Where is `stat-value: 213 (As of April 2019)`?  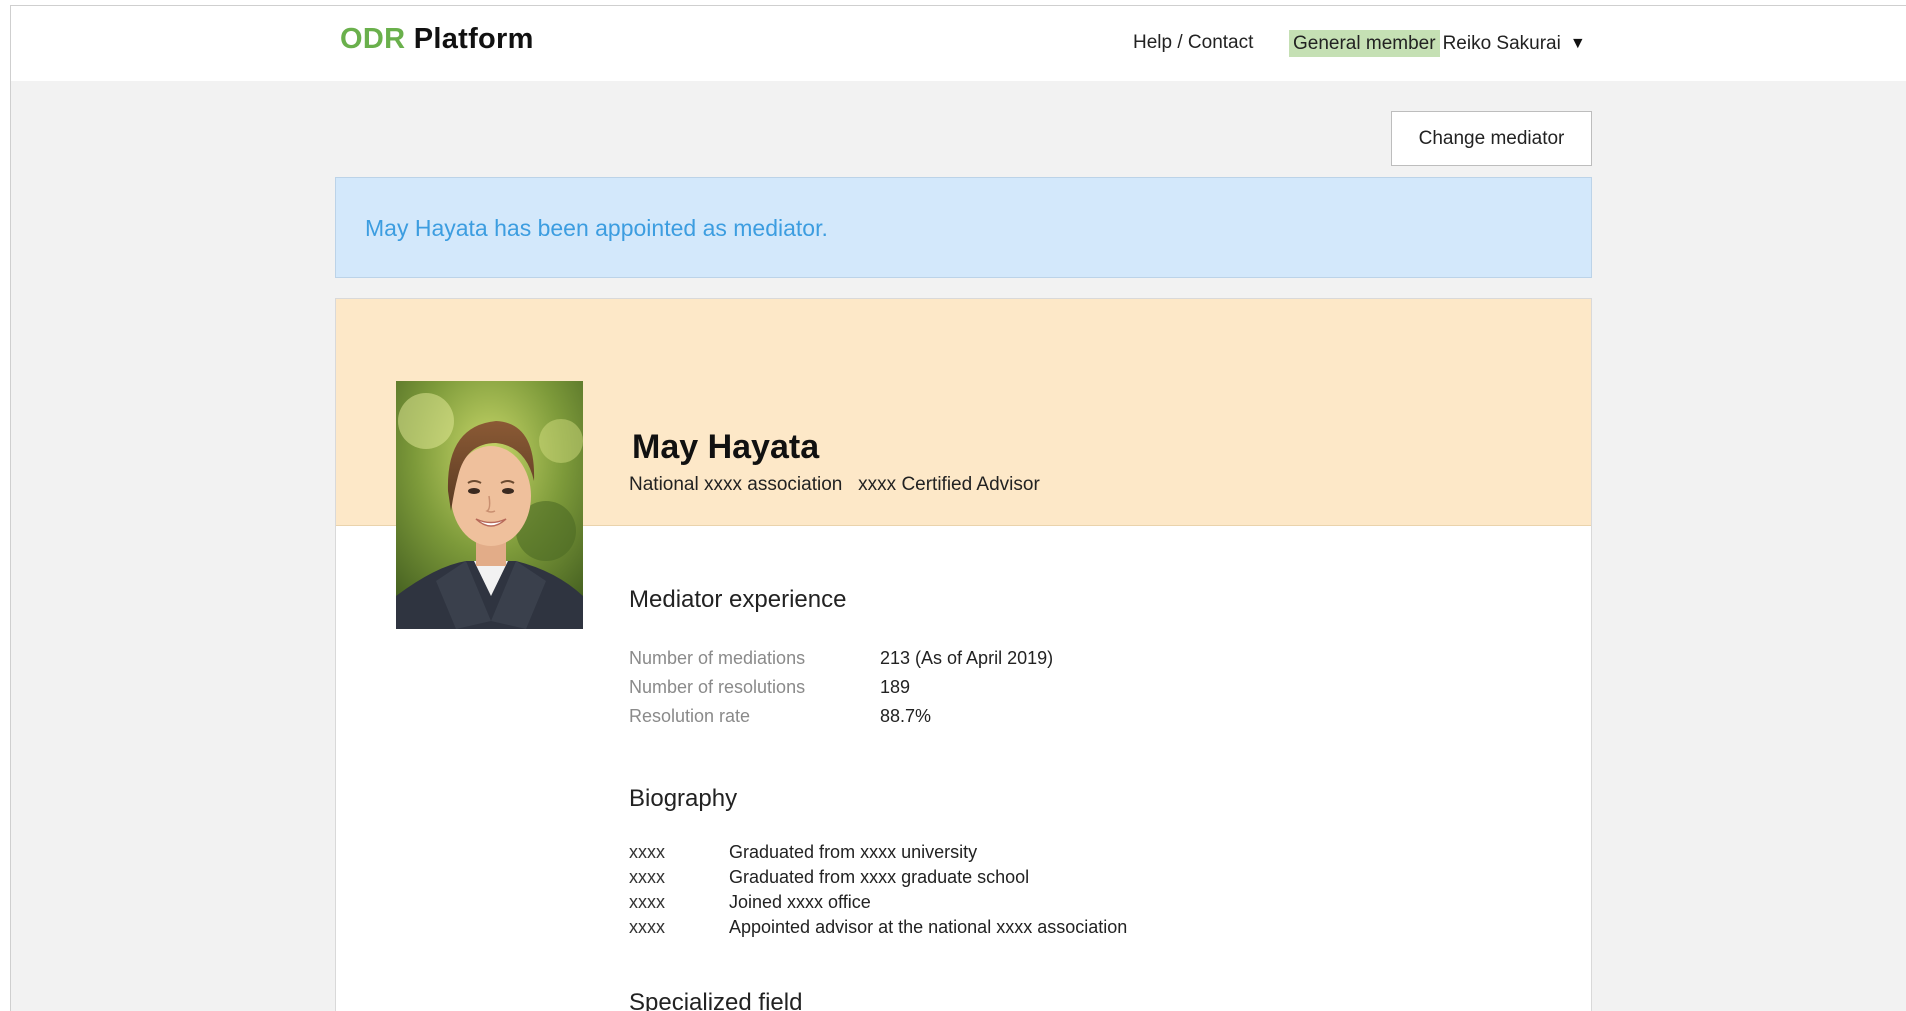 stat-value: 213 (As of April 2019) is located at coordinates (967, 658).